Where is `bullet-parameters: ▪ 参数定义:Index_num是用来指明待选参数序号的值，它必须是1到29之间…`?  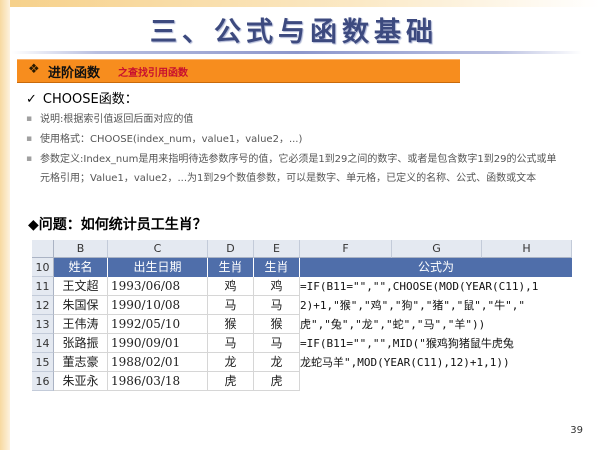 bullet-parameters: ▪ 参数定义:Index_num是用来指明待选参数序号的值，它必须是1到29之间… is located at coordinates (296, 169).